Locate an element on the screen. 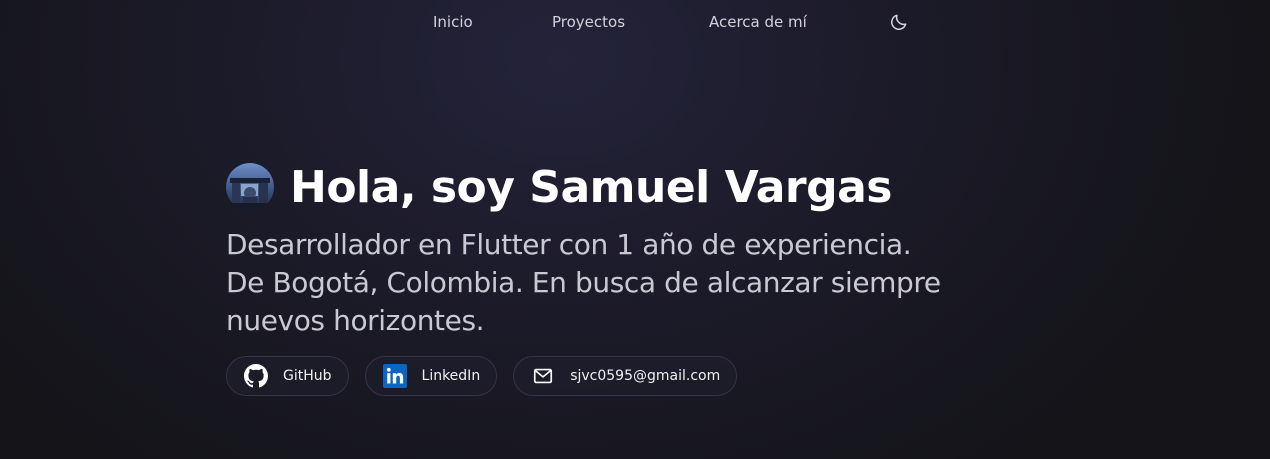  profile-photo is located at coordinates (250, 187).